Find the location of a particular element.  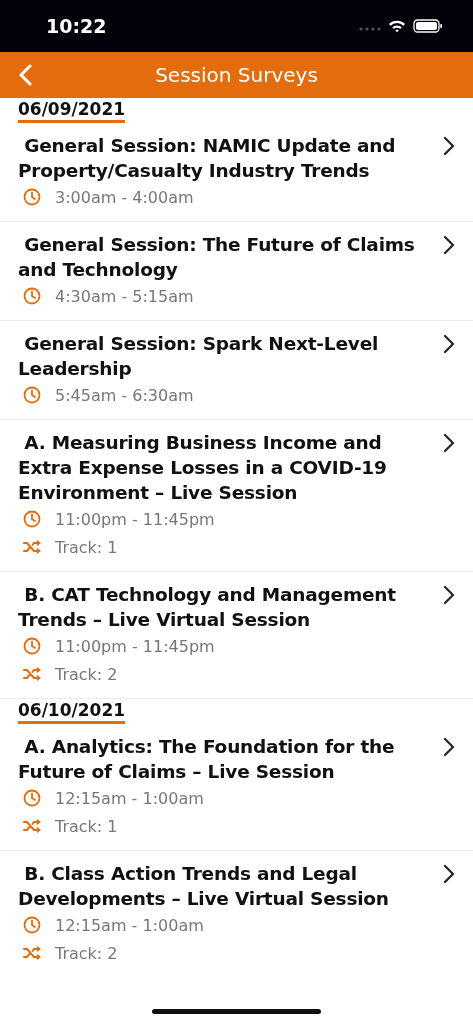

status-time: 10:22 is located at coordinates (76, 26).